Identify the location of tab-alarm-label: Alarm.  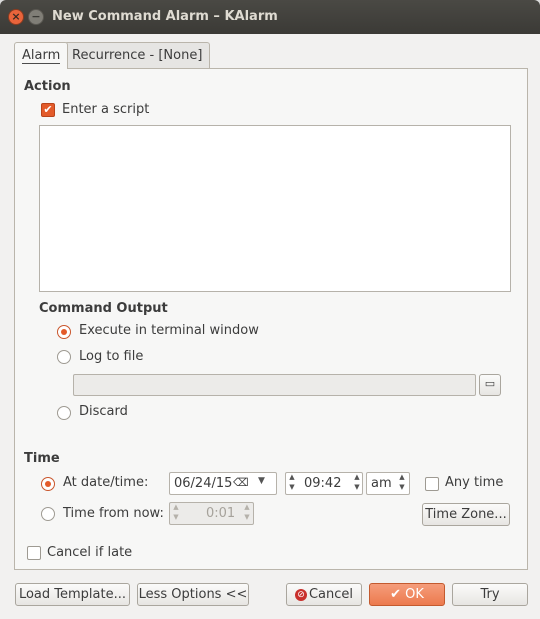
(41, 56).